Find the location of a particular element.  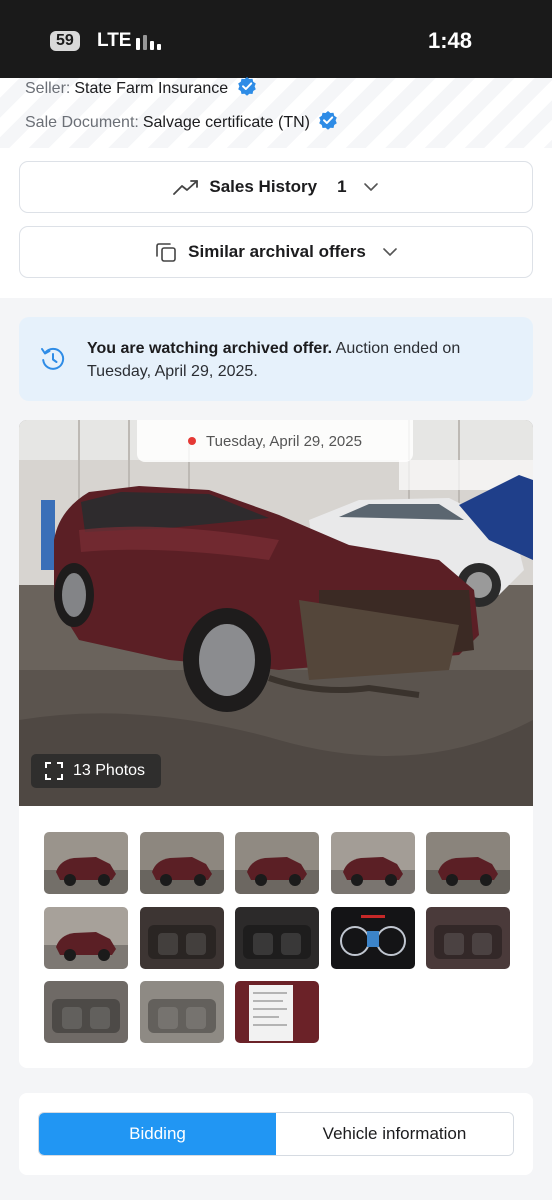

thumb-front is located at coordinates (468, 863).